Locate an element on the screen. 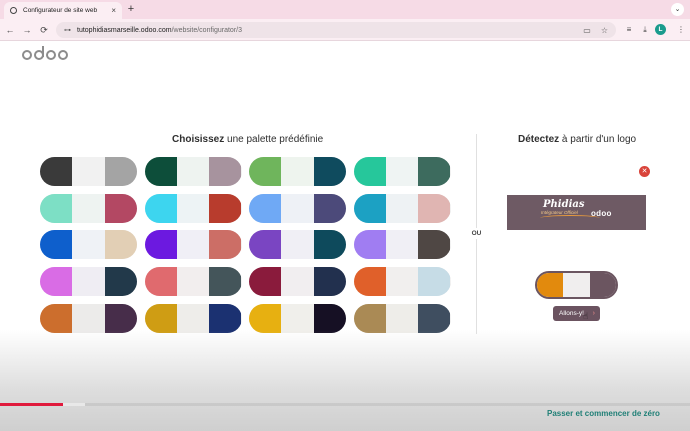 The height and width of the screenshot is (431, 690). download-icon: ⤓ is located at coordinates (645, 30).